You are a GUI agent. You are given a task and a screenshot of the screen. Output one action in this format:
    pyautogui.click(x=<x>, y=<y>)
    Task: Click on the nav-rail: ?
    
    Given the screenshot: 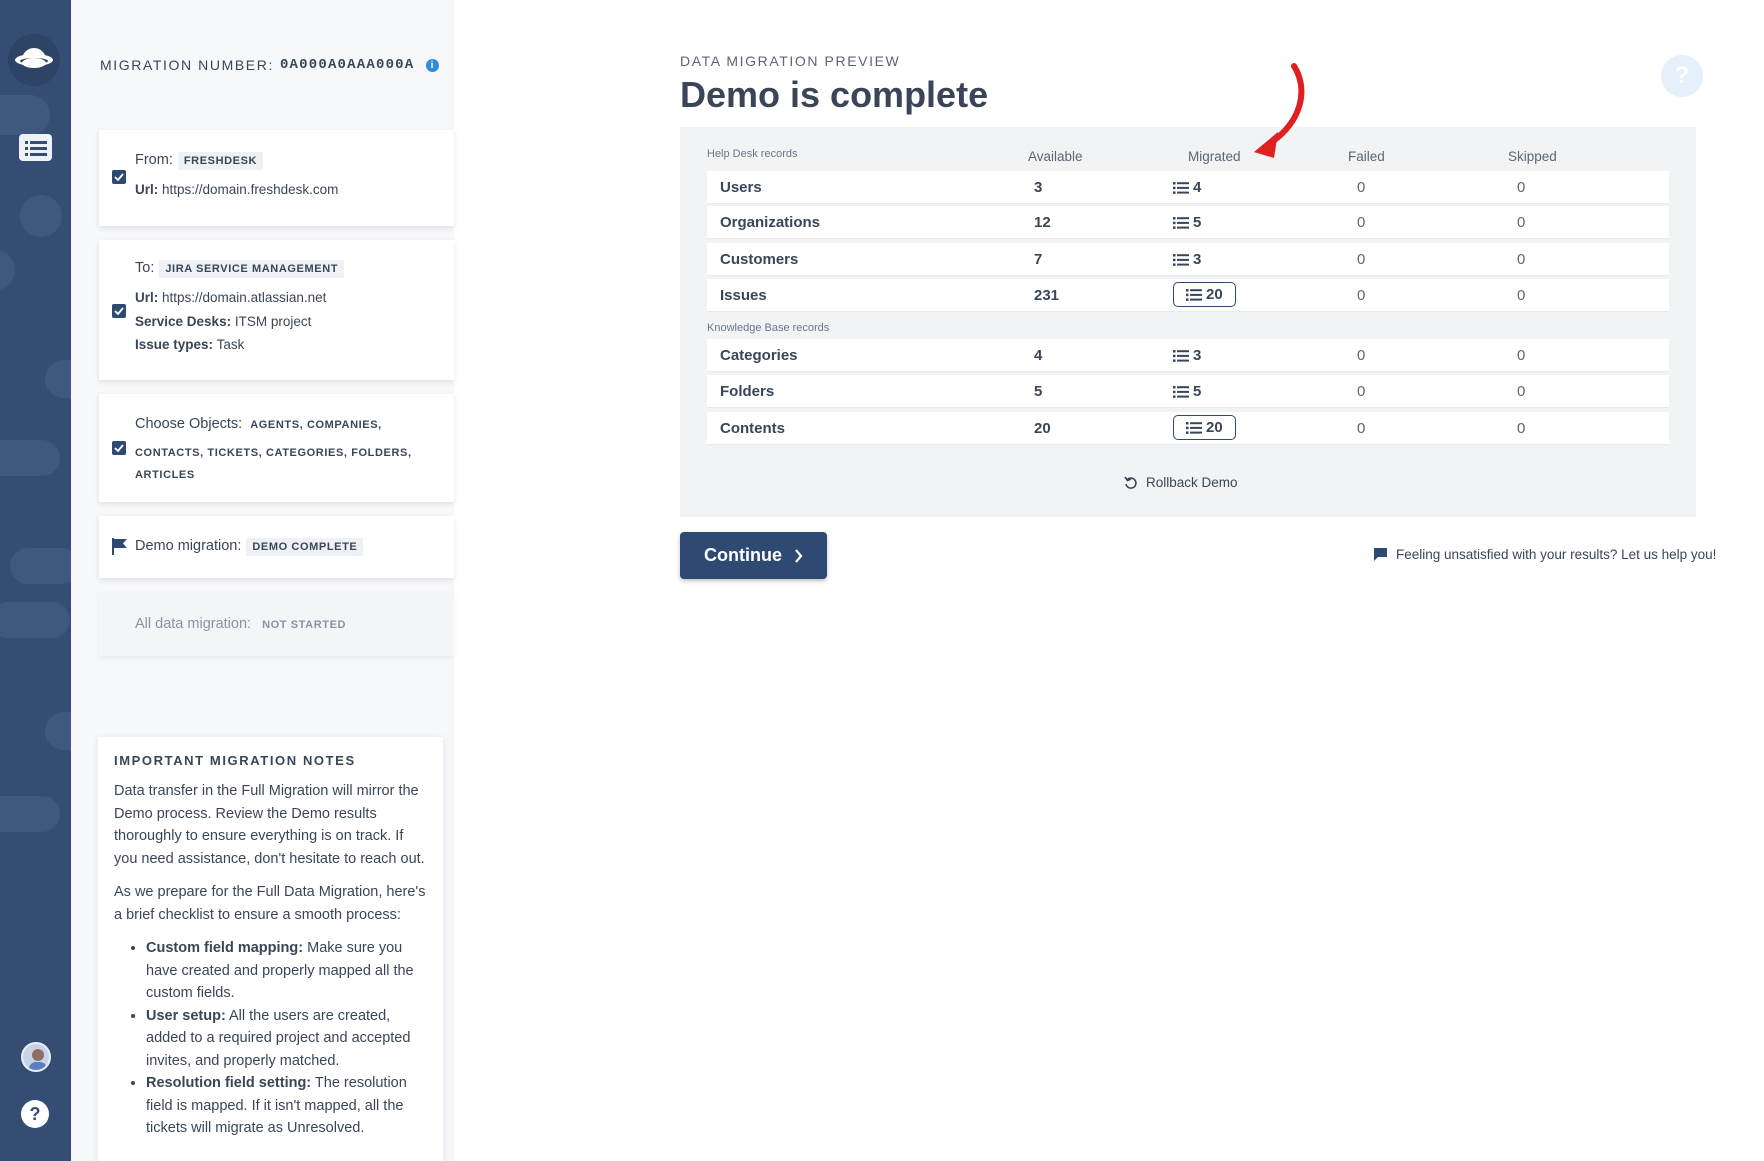 What is the action you would take?
    pyautogui.click(x=35, y=580)
    